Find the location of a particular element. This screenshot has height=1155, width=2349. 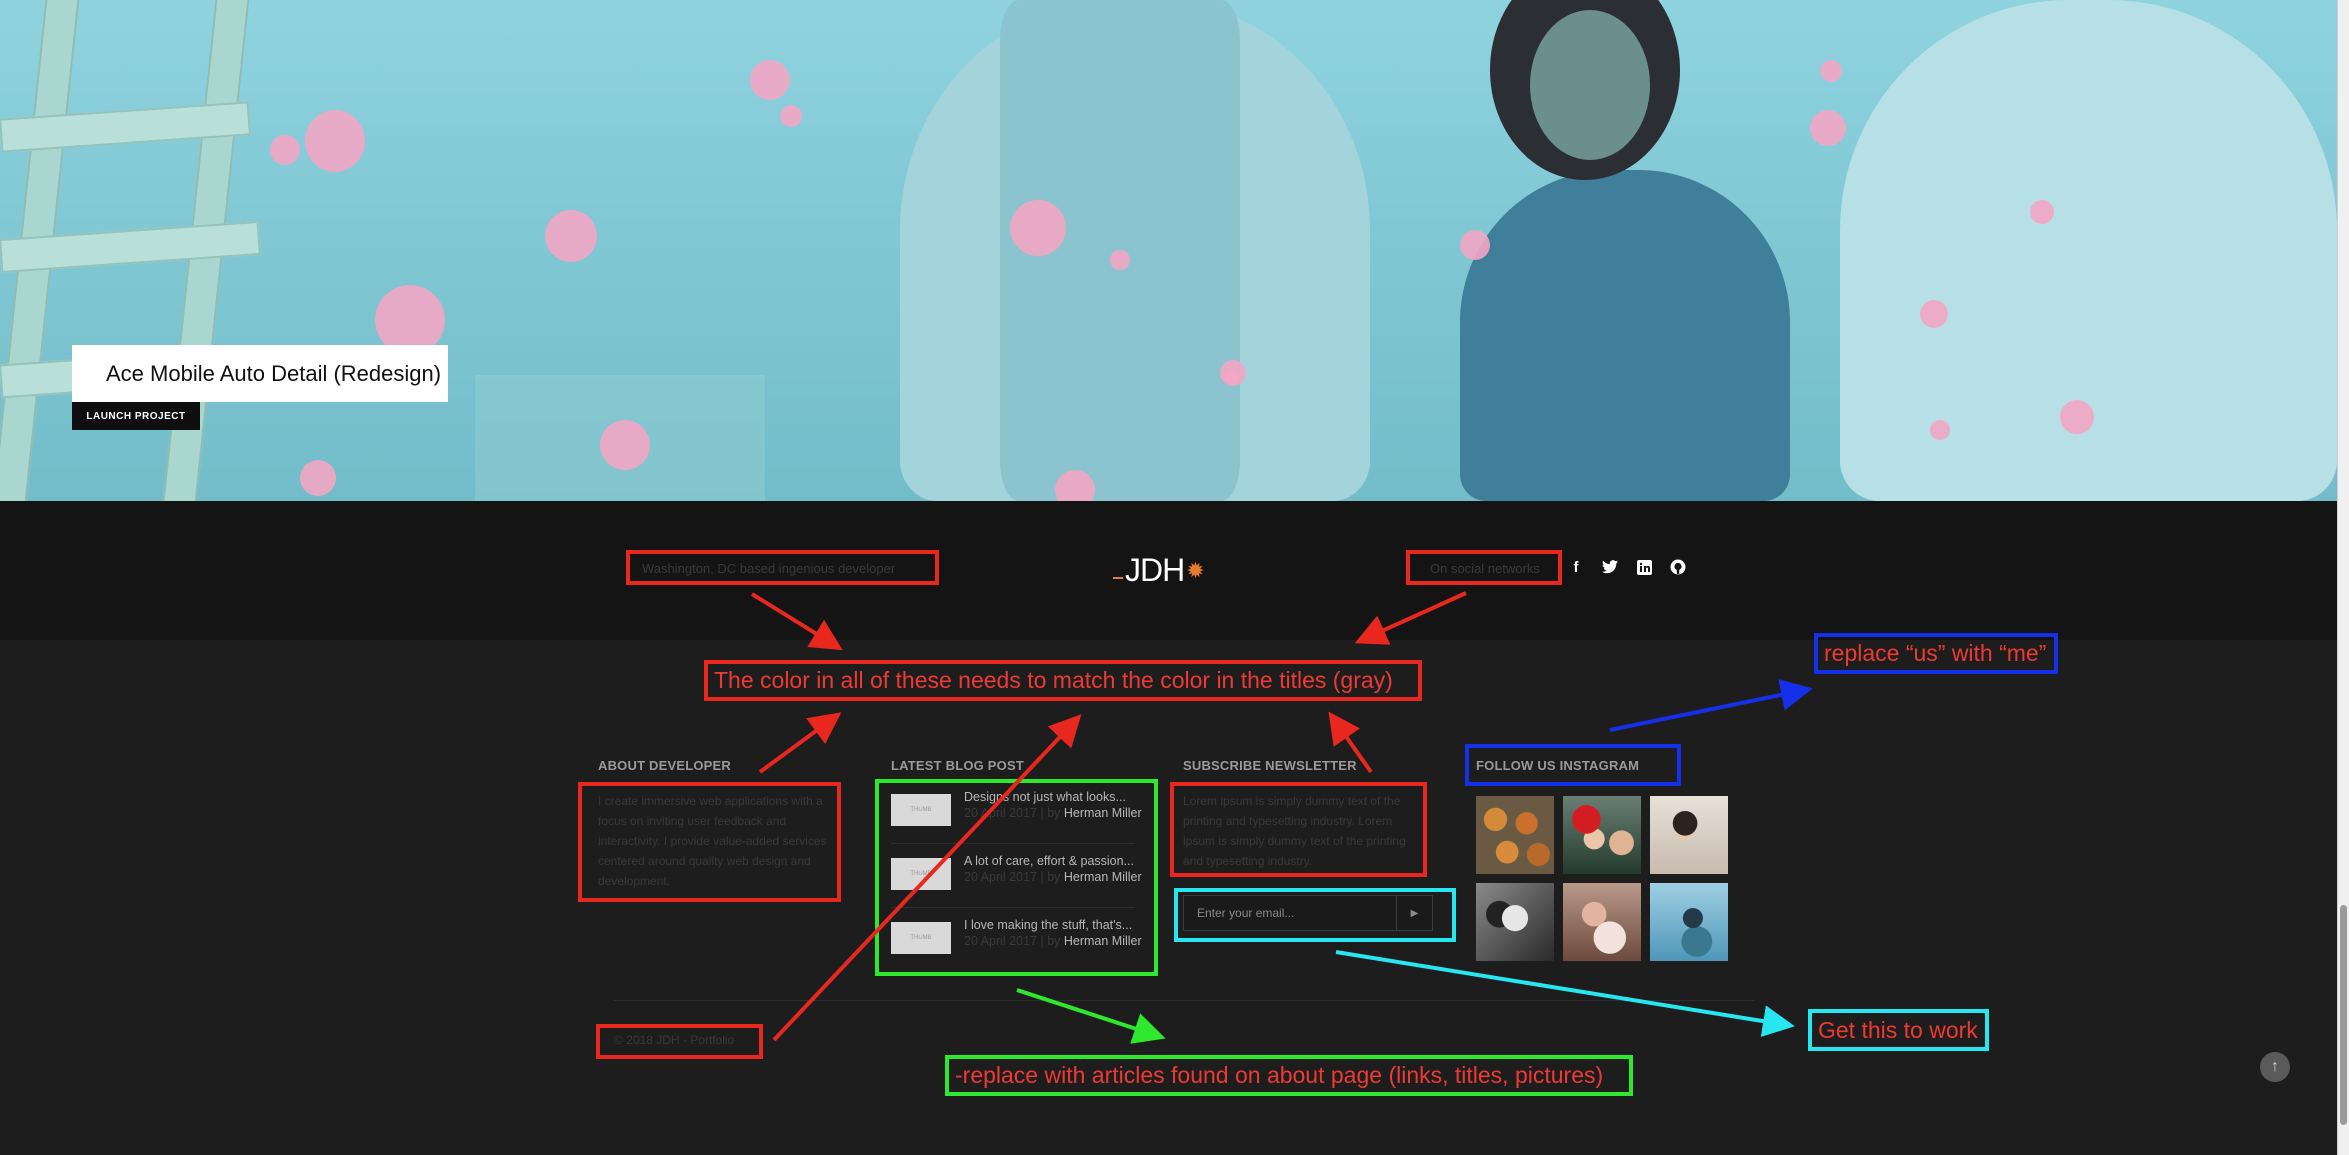

hero-child-shirt is located at coordinates (1625, 335).